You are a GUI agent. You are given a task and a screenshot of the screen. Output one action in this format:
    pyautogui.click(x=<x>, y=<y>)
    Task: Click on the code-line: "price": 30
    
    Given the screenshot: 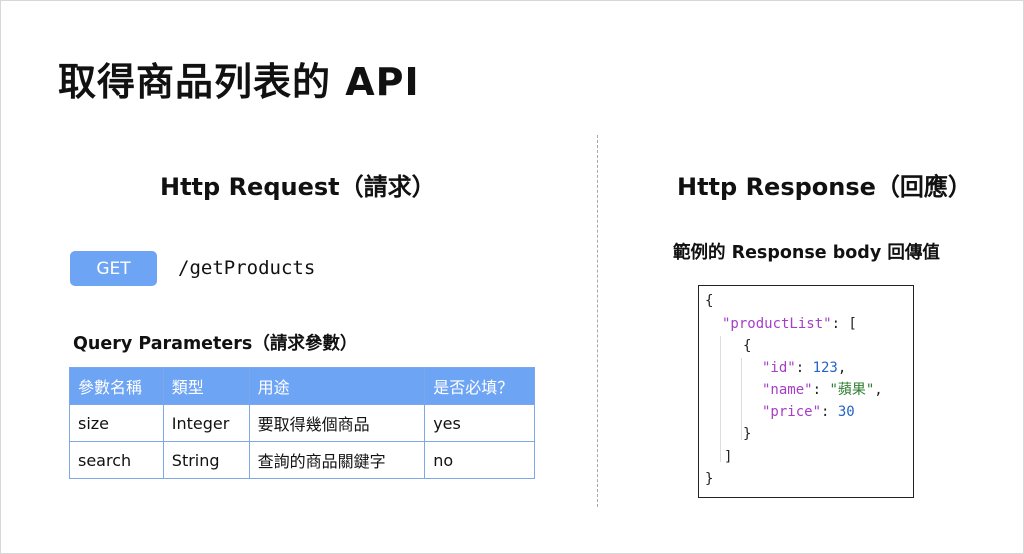 What is the action you would take?
    pyautogui.click(x=808, y=412)
    